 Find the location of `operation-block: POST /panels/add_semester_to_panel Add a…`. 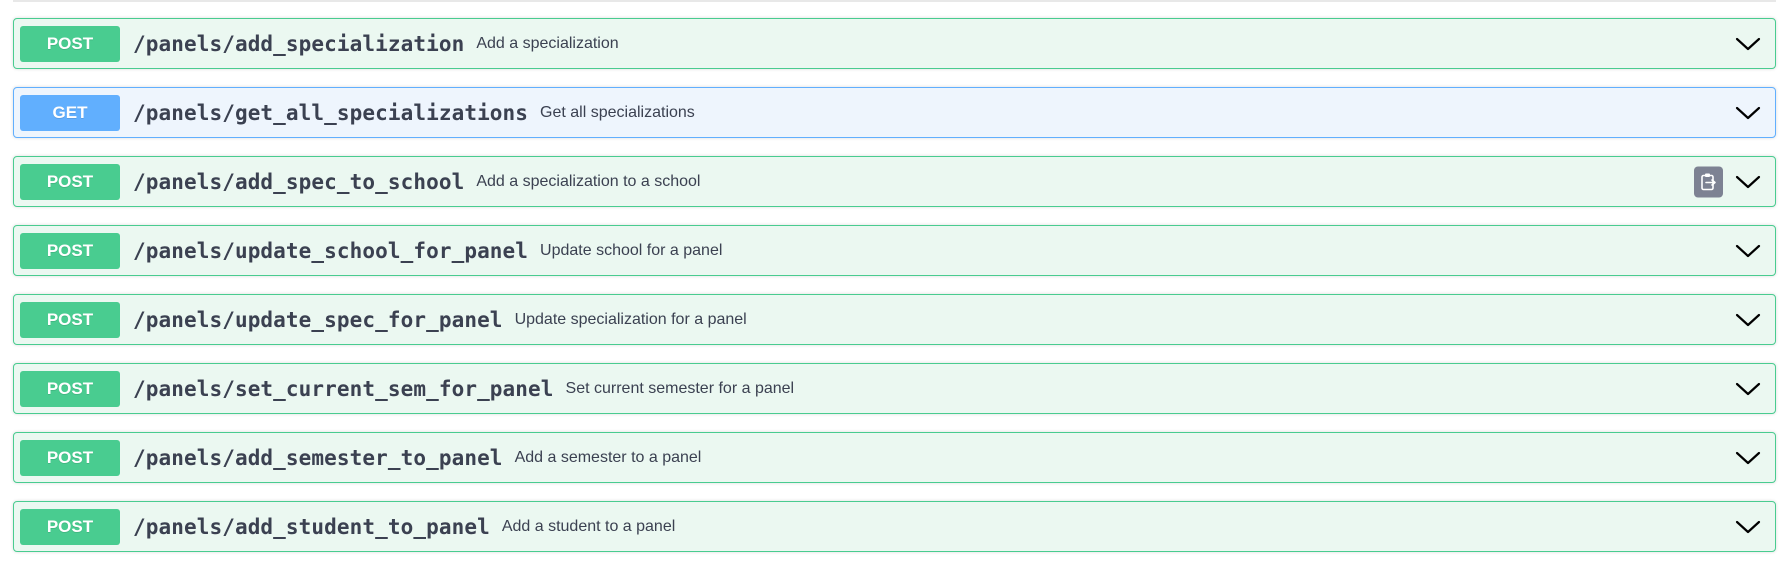

operation-block: POST /panels/add_semester_to_panel Add a… is located at coordinates (894, 457).